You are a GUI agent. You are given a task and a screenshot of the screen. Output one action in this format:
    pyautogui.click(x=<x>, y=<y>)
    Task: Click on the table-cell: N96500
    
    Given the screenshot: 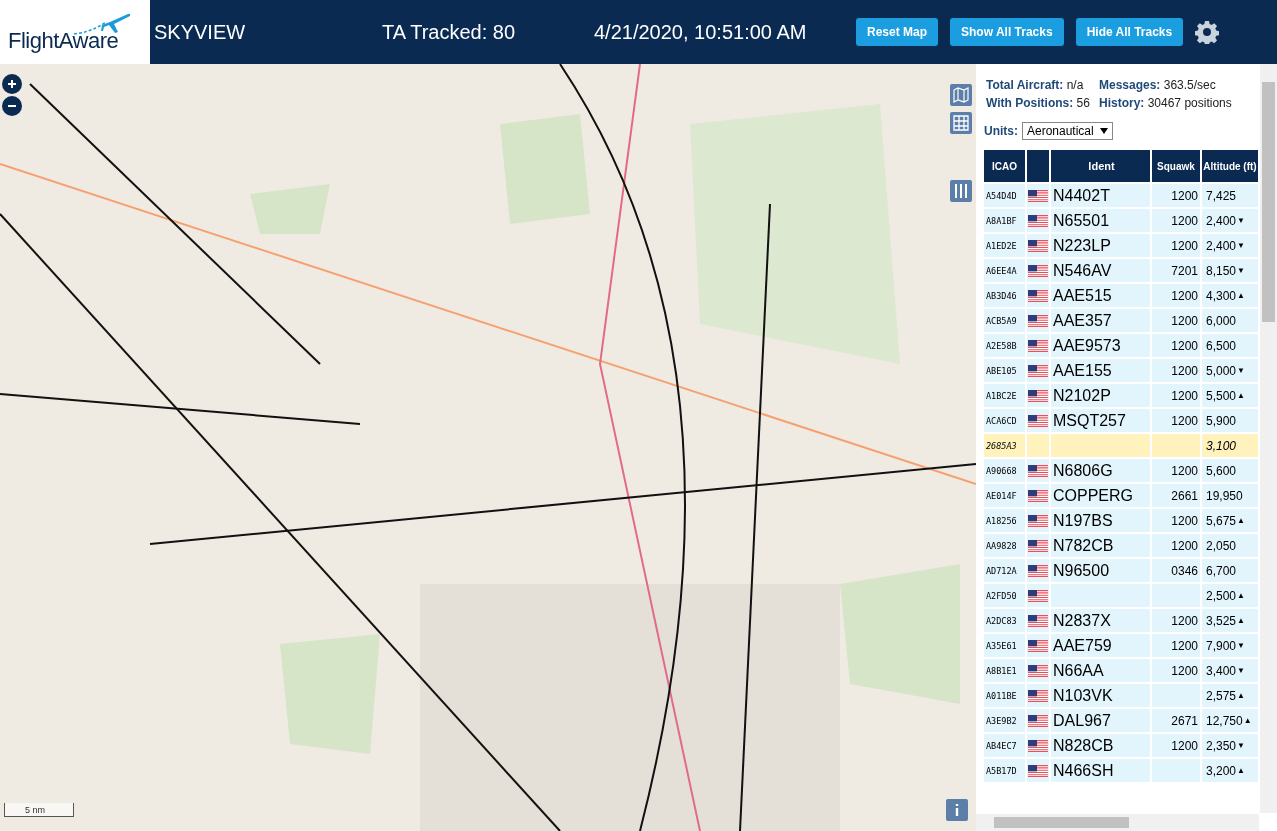 What is the action you would take?
    pyautogui.click(x=1100, y=570)
    